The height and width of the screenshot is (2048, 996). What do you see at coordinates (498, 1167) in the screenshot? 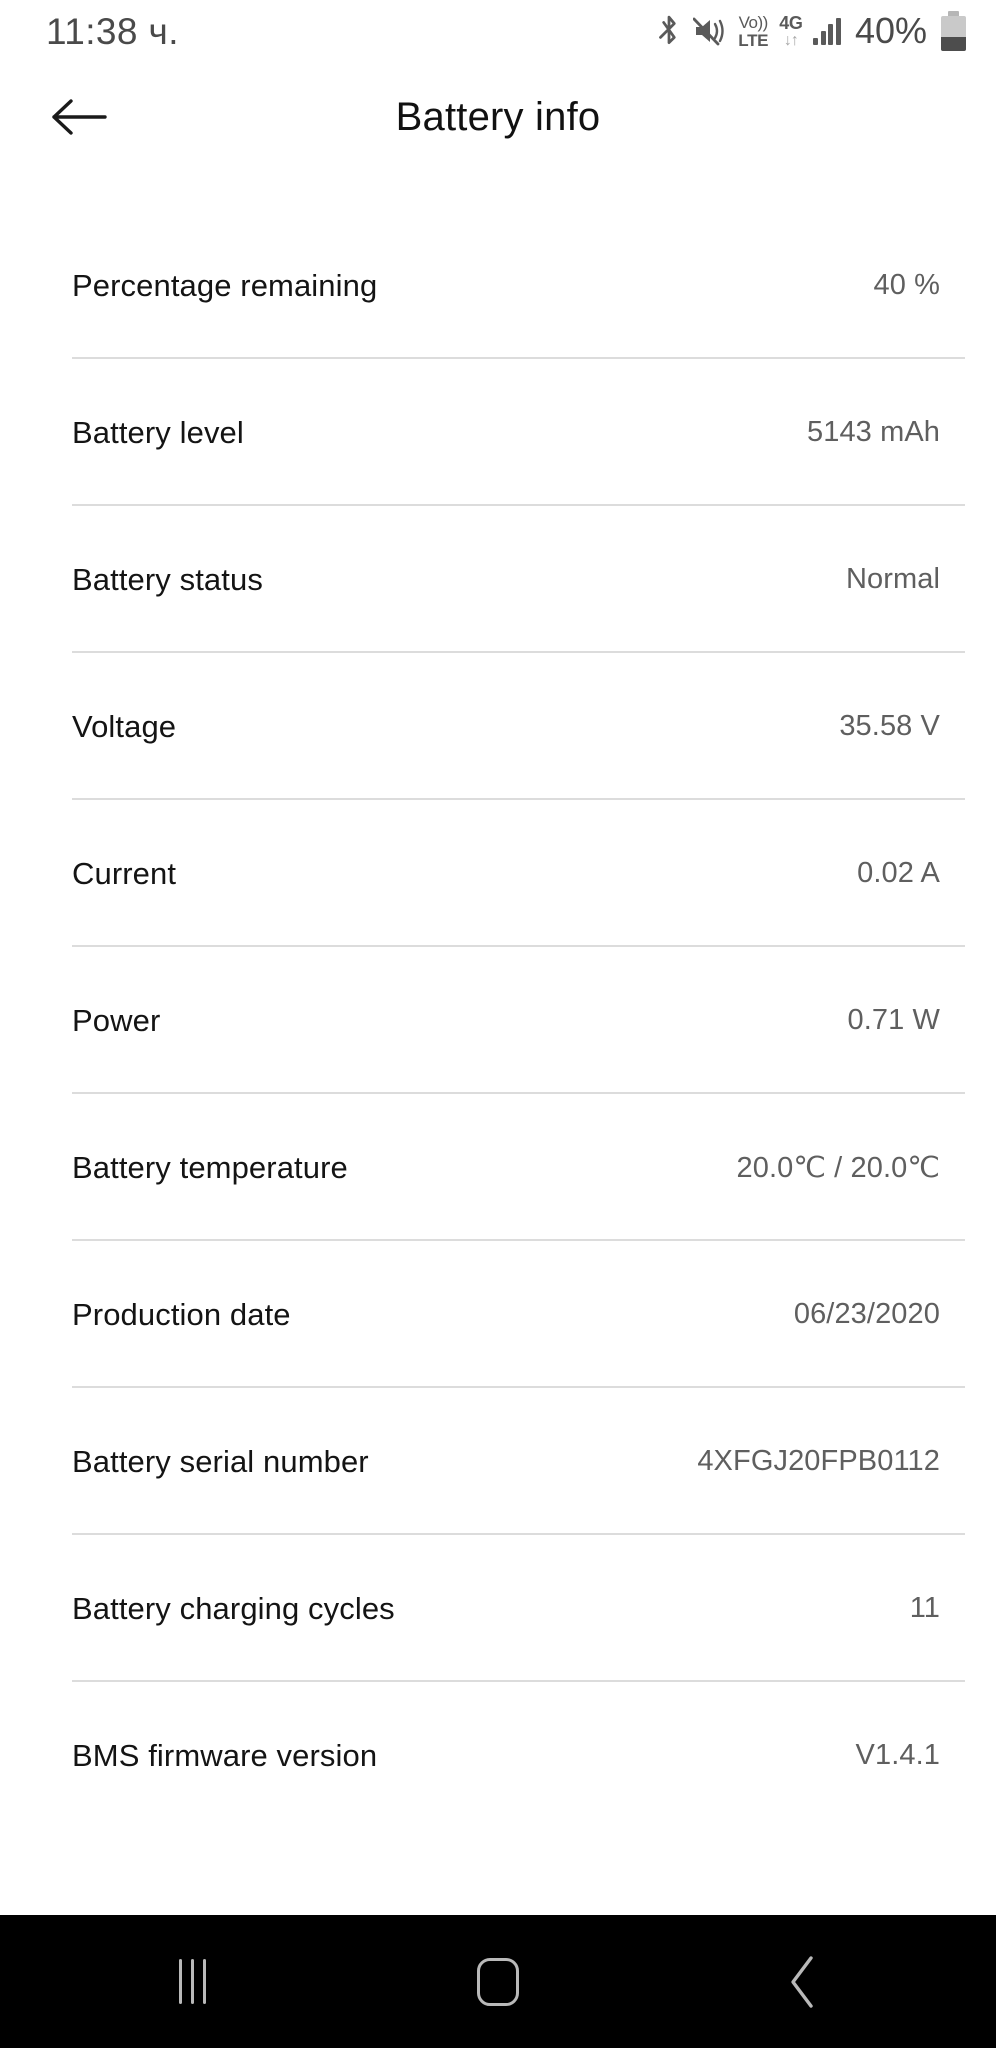
I see `table-row: Battery temperature 20.0℃ / 20.0℃` at bounding box center [498, 1167].